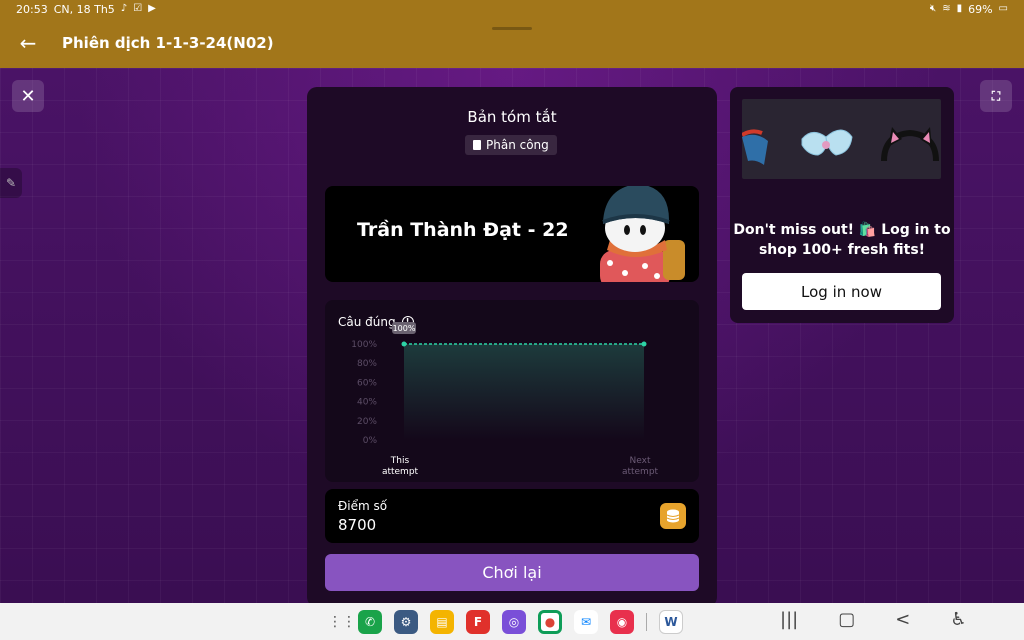  Describe the element at coordinates (550, 622) in the screenshot. I see `chrome-app-icon: ●` at that location.